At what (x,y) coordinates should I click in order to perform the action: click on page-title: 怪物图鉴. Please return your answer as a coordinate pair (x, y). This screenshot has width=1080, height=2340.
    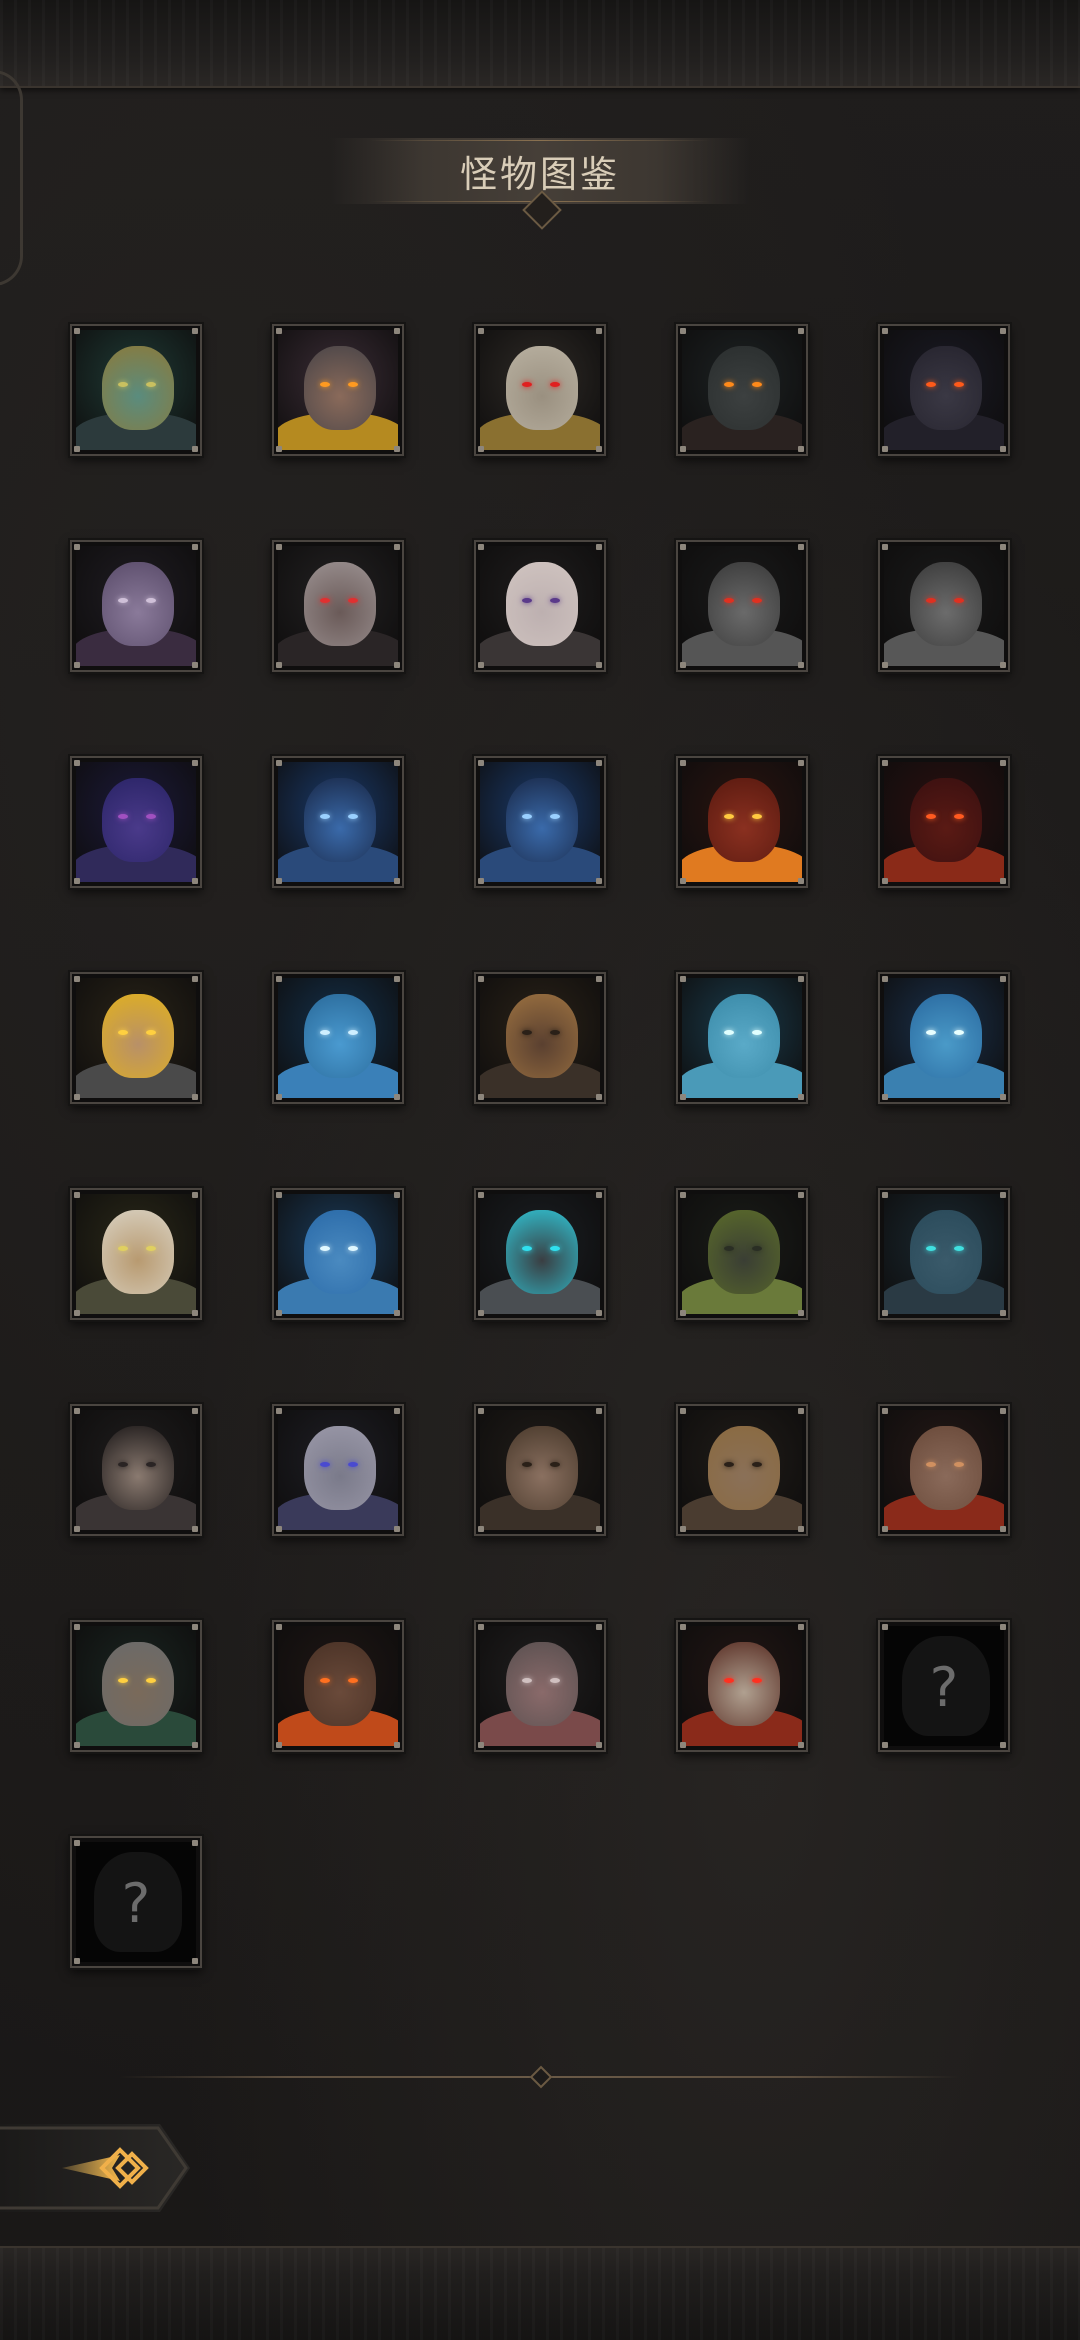
    Looking at the image, I should click on (540, 174).